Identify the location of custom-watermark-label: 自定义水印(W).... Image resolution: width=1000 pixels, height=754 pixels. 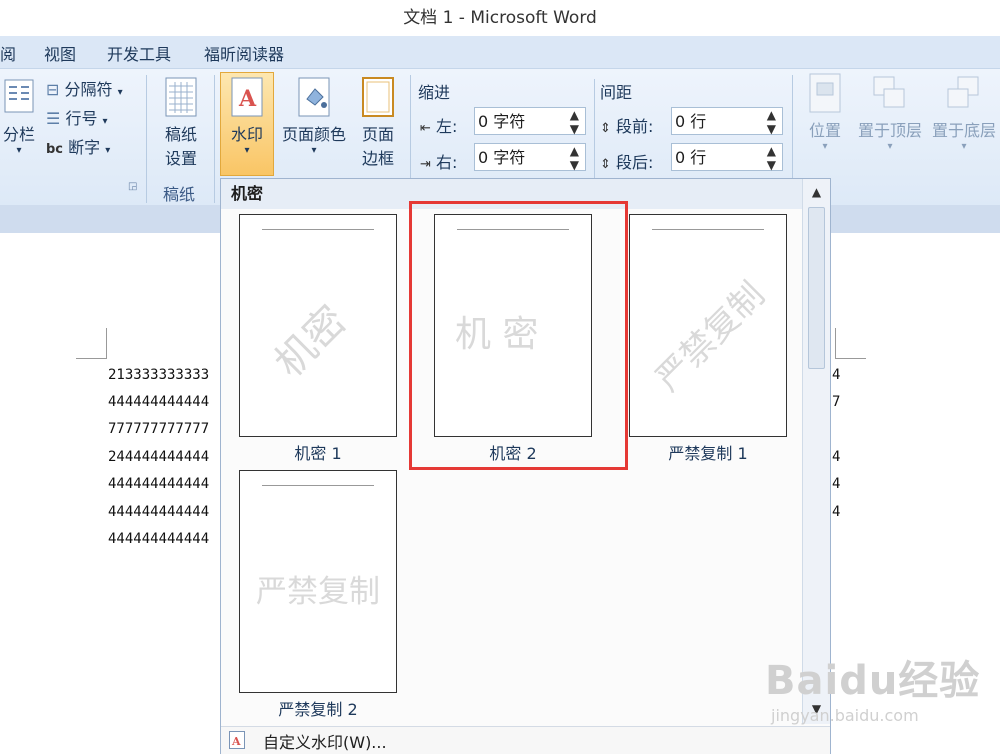
(325, 742).